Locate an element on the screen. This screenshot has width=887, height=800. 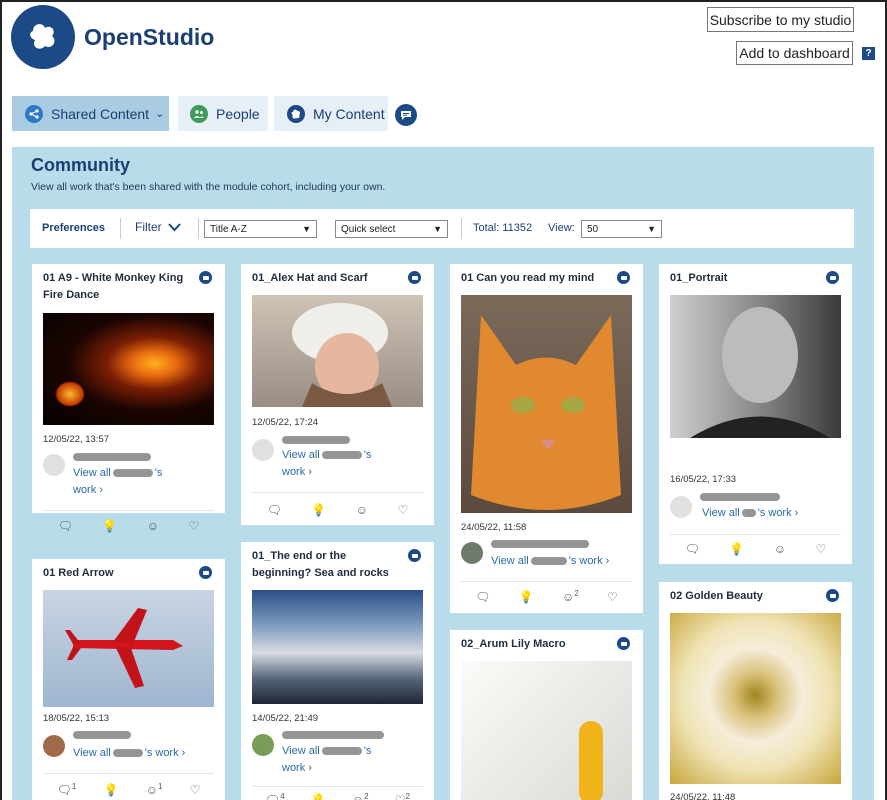
card-title: 01 A9 - White Monkey King Fire Dance is located at coordinates (118, 287).